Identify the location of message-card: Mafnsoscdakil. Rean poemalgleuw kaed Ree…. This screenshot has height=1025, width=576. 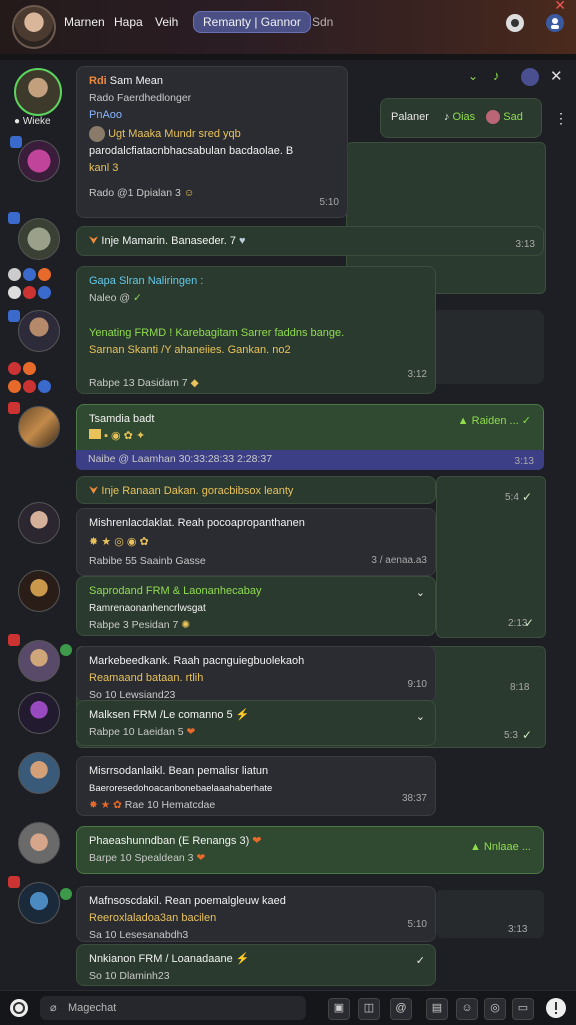
(256, 914).